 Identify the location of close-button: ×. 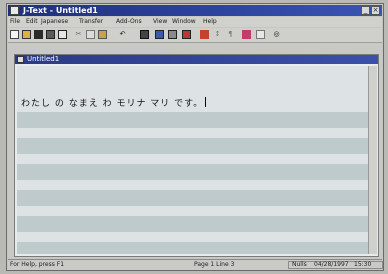
(375, 10).